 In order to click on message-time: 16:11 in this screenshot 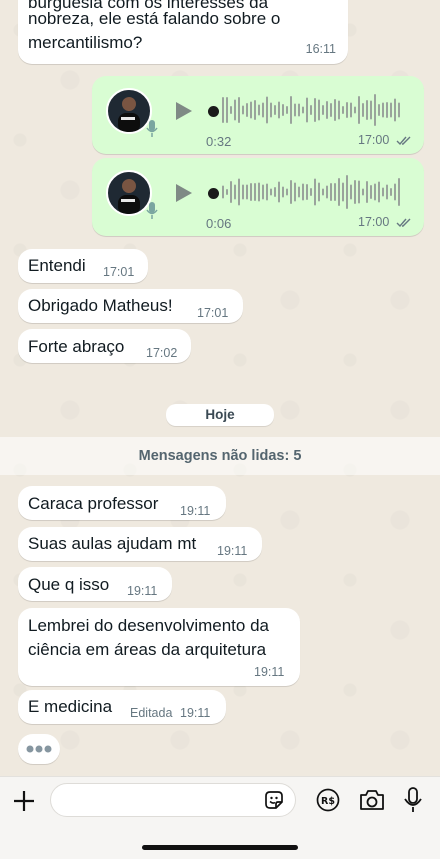, I will do `click(320, 49)`.